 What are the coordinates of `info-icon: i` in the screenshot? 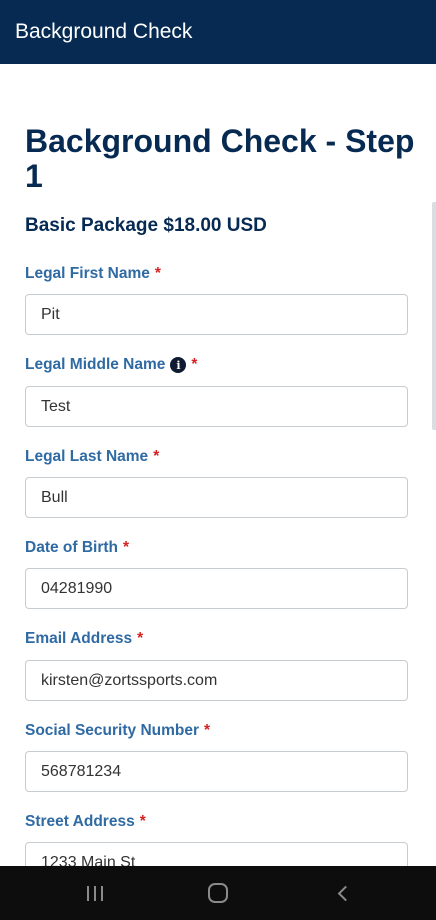 It's located at (178, 365).